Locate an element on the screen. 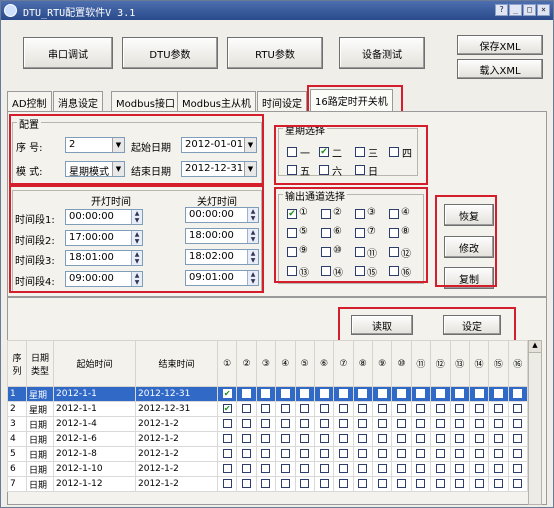 Image resolution: width=554 pixels, height=508 pixels. header-channel: ⑪ is located at coordinates (421, 363).